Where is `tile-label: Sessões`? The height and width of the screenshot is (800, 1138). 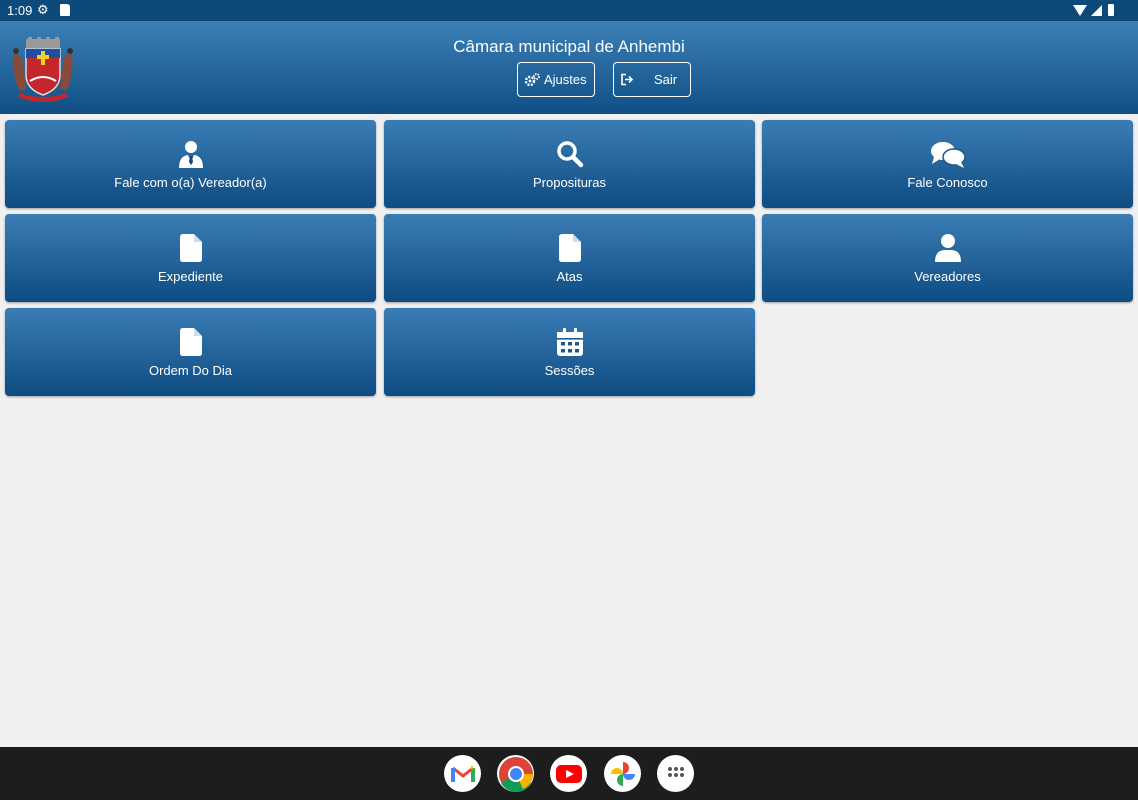
tile-label: Sessões is located at coordinates (569, 370).